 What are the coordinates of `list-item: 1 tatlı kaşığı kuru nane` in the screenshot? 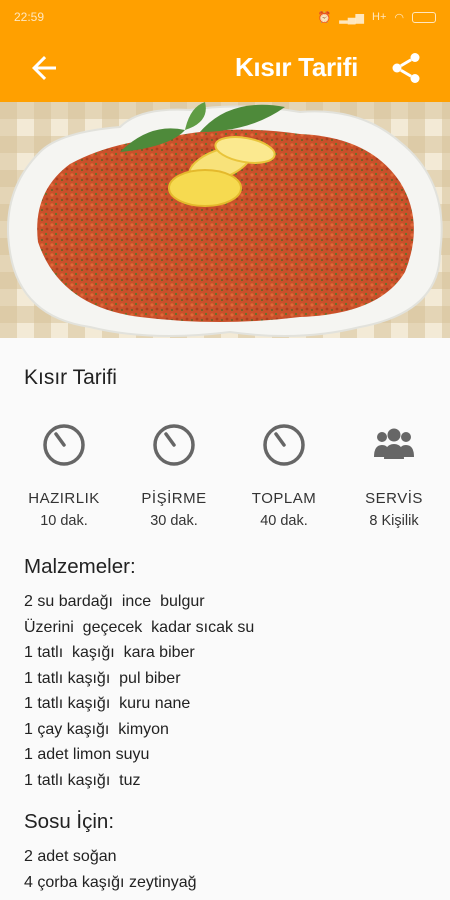 It's located at (107, 703).